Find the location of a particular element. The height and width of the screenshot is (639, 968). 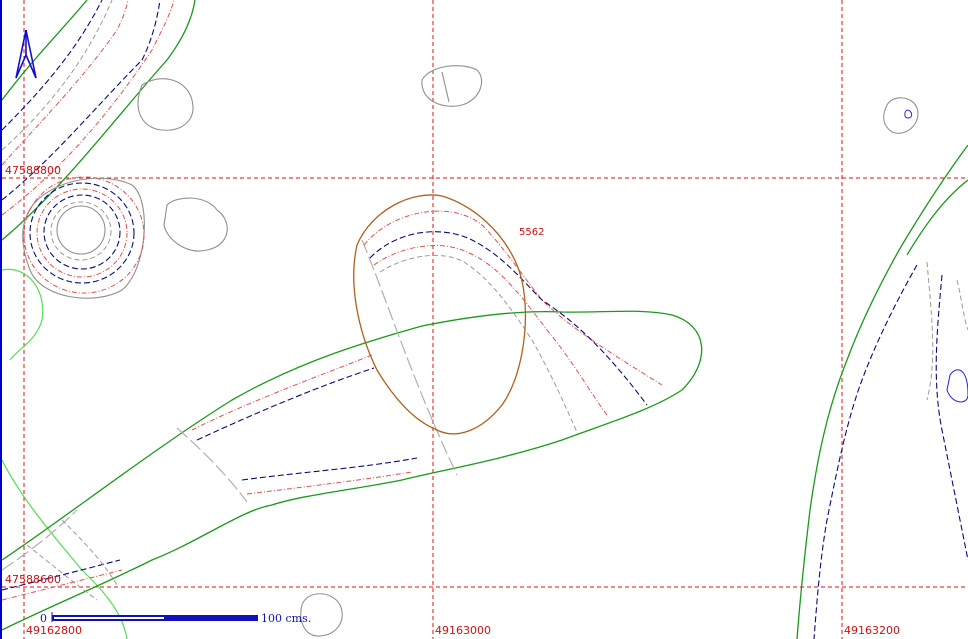

contour-value-label: 5562 is located at coordinates (531, 232).